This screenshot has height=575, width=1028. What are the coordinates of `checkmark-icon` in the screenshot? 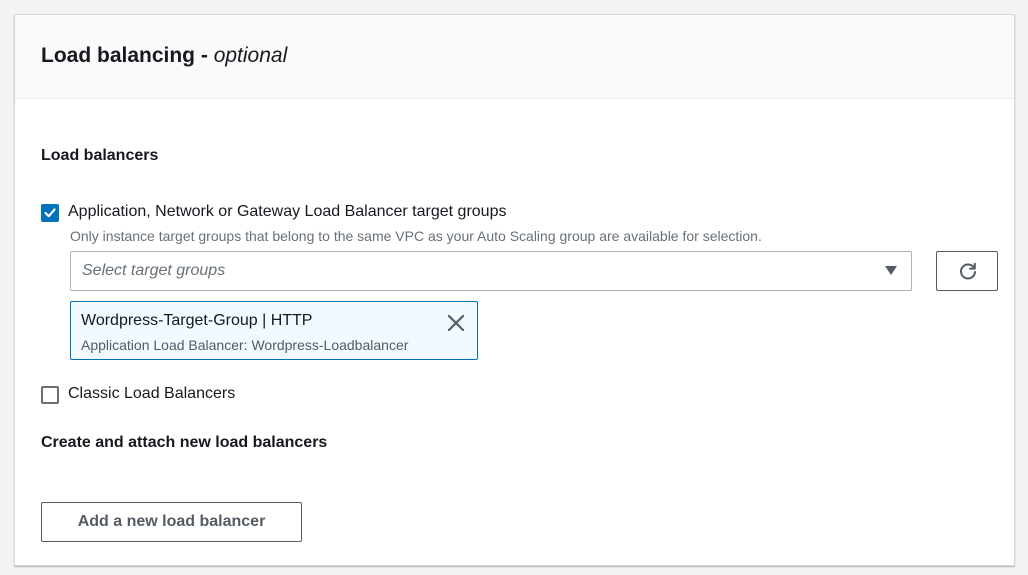 It's located at (50, 213).